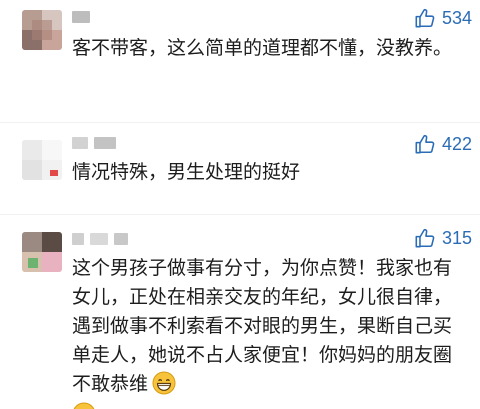 This screenshot has width=480, height=409. Describe the element at coordinates (456, 237) in the screenshot. I see `like-count: 315` at that location.